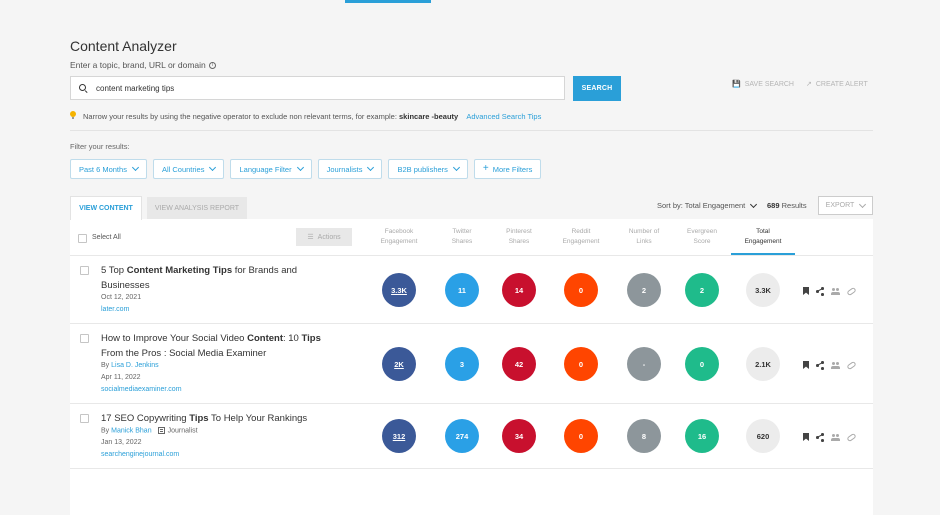 The height and width of the screenshot is (515, 940). What do you see at coordinates (265, 169) in the screenshot?
I see `filter-language-label: Language Filter` at bounding box center [265, 169].